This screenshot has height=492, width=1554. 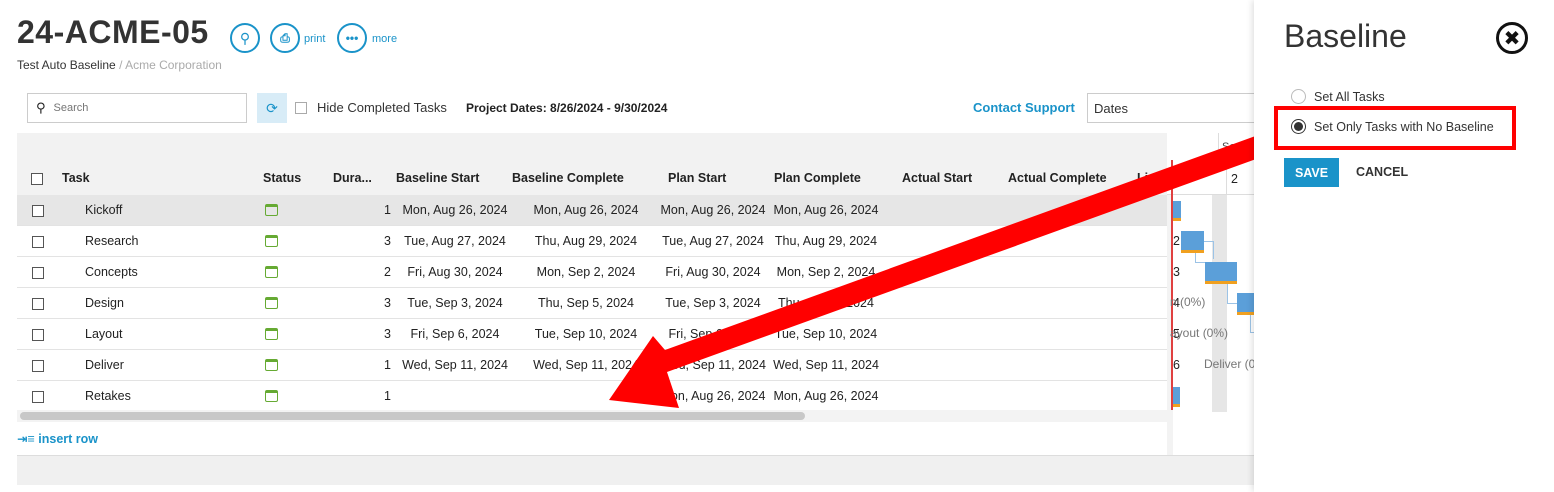 I want to click on close-icon: ✖, so click(x=1512, y=38).